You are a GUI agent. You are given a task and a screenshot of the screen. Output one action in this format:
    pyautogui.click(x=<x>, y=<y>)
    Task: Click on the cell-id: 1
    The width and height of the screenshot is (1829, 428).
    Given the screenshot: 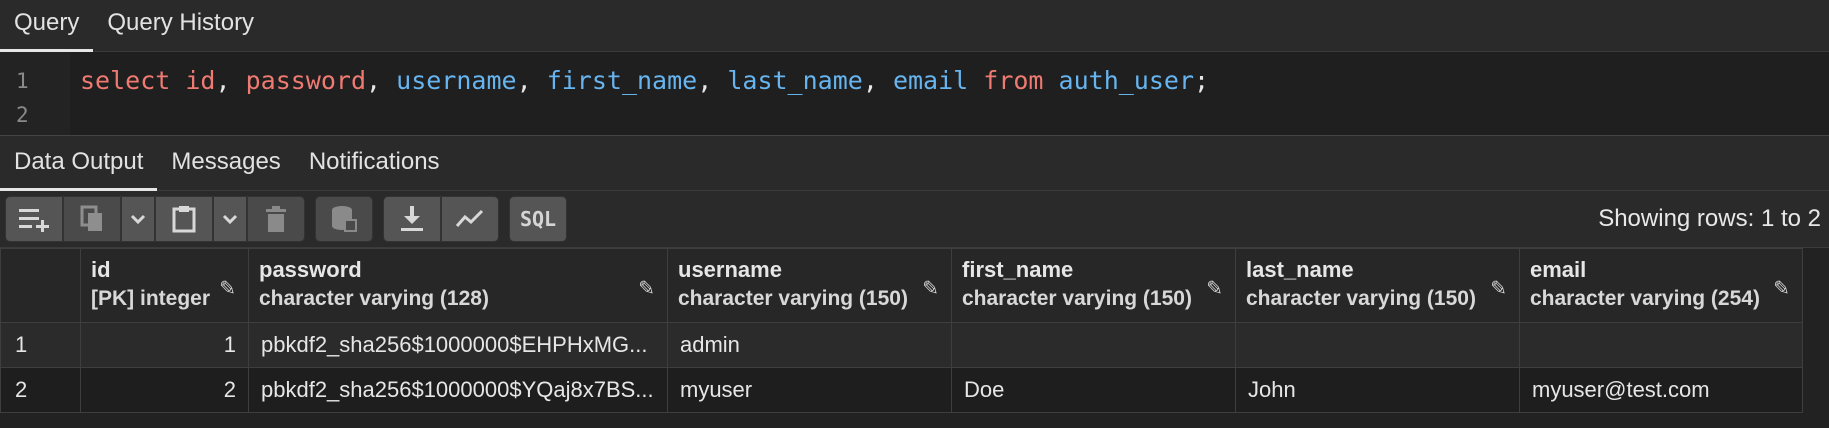 What is the action you would take?
    pyautogui.click(x=164, y=345)
    